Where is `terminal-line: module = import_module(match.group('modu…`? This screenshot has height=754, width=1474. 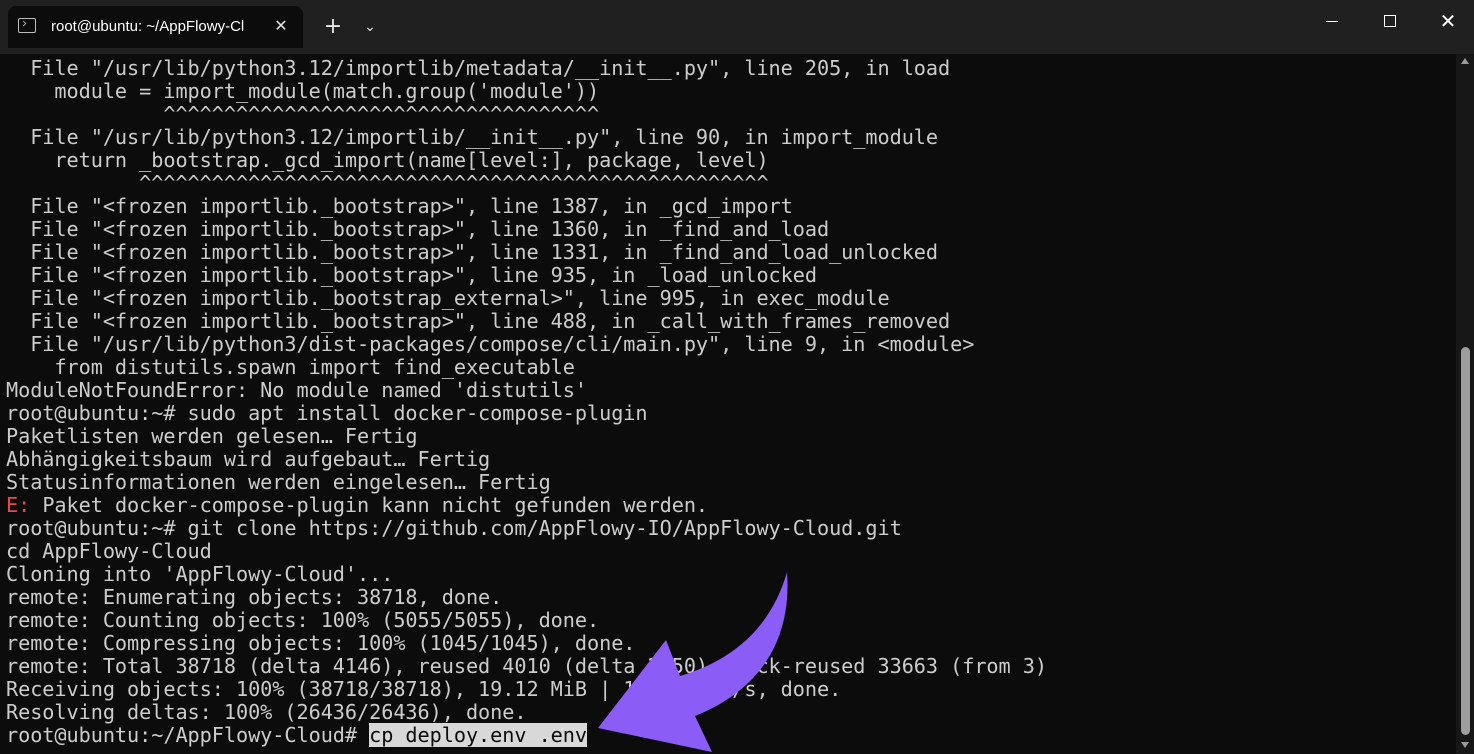 terminal-line: module = import_module(match.group('modu… is located at coordinates (303, 91).